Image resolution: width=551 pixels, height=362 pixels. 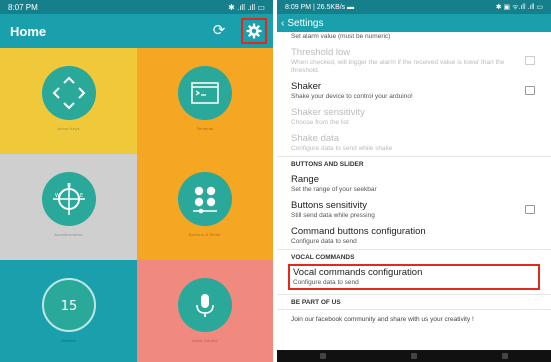 I want to click on tile-label: Terminal, so click(x=205, y=128).